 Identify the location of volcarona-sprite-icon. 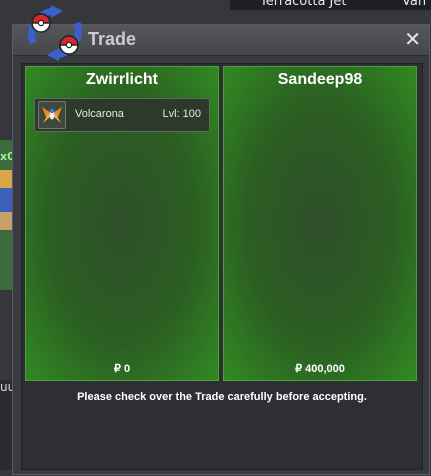
(52, 115).